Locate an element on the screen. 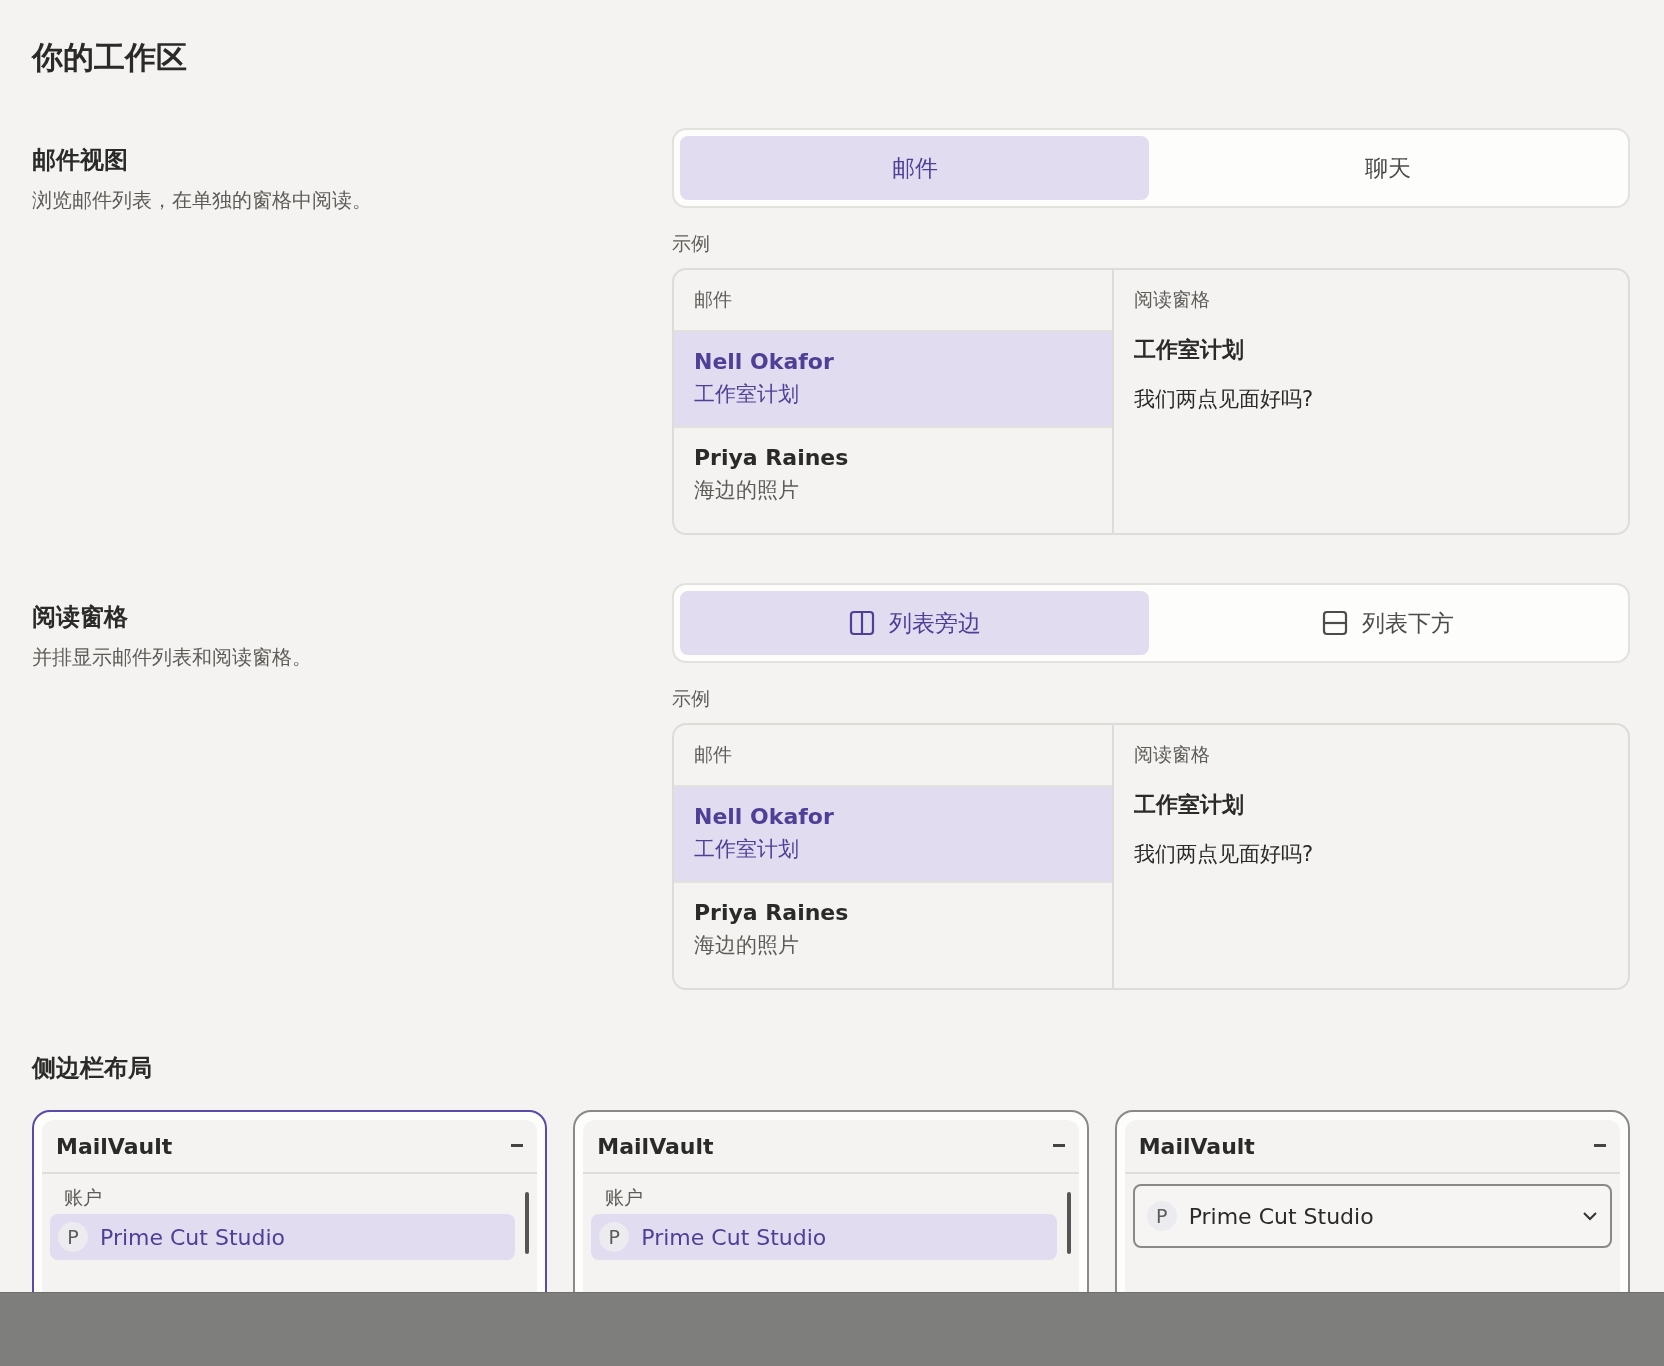  segment-option: 聊天 is located at coordinates (1387, 168).